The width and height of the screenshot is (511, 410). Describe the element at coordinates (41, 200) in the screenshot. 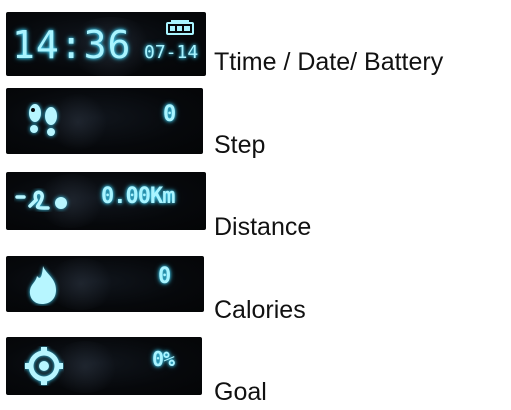

I see `distance-path-icon` at that location.